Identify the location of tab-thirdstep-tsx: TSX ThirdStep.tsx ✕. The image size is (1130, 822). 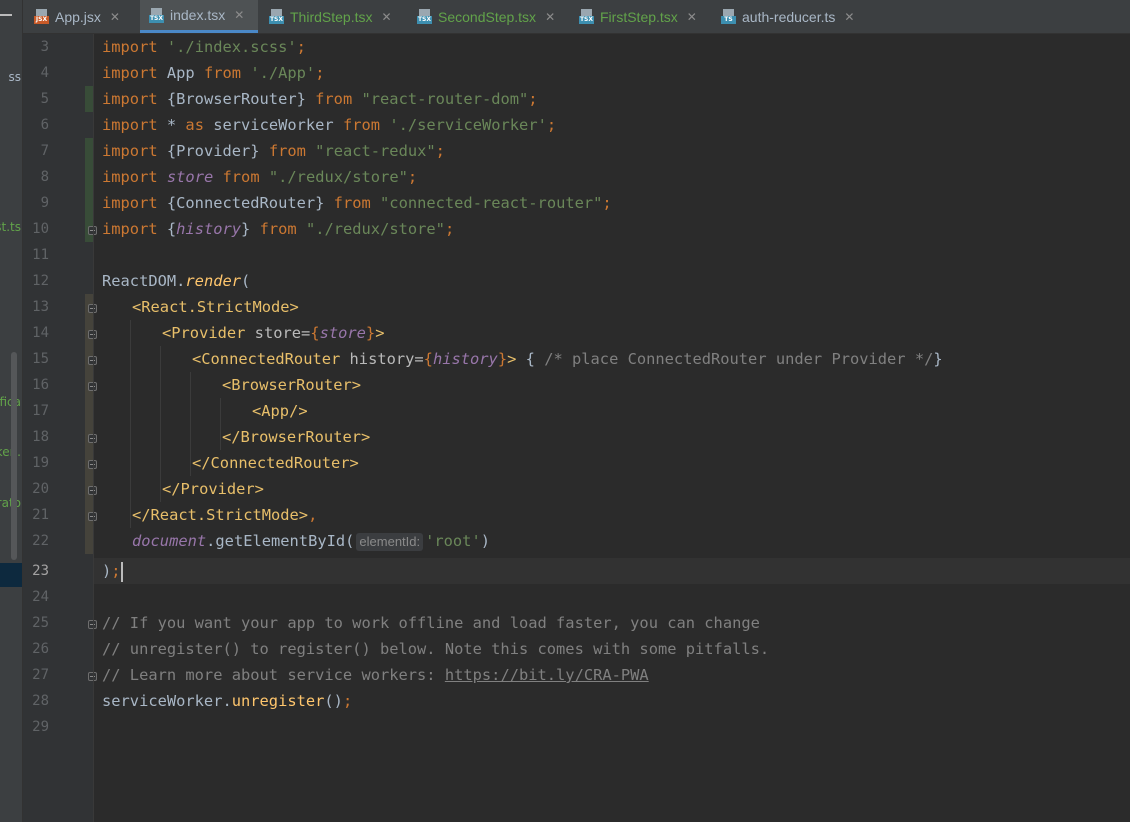
(333, 16).